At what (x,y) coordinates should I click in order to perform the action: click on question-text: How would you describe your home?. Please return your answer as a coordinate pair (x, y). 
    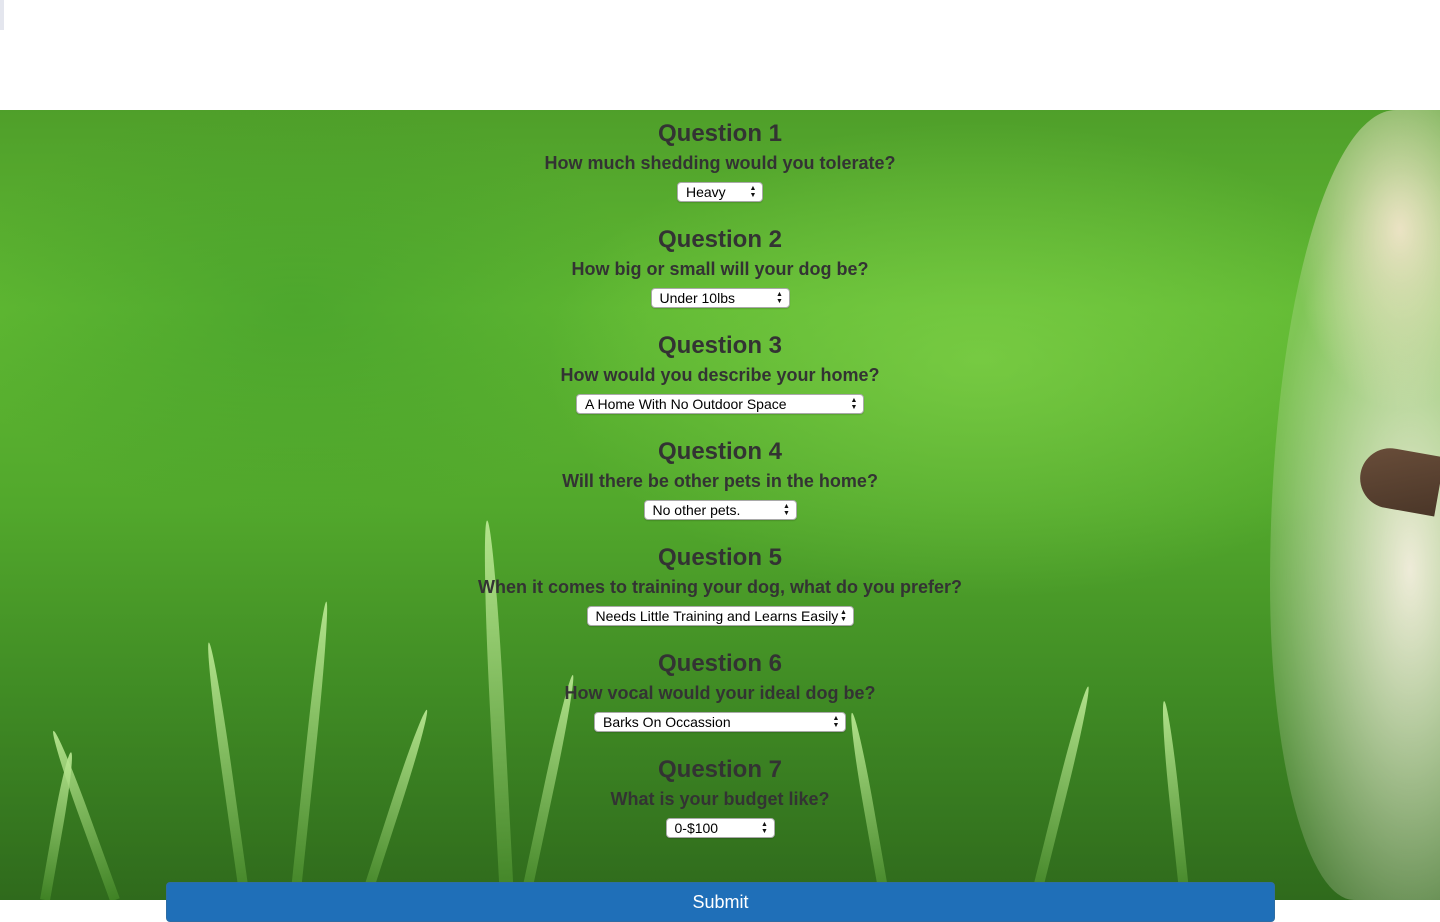
    Looking at the image, I should click on (720, 375).